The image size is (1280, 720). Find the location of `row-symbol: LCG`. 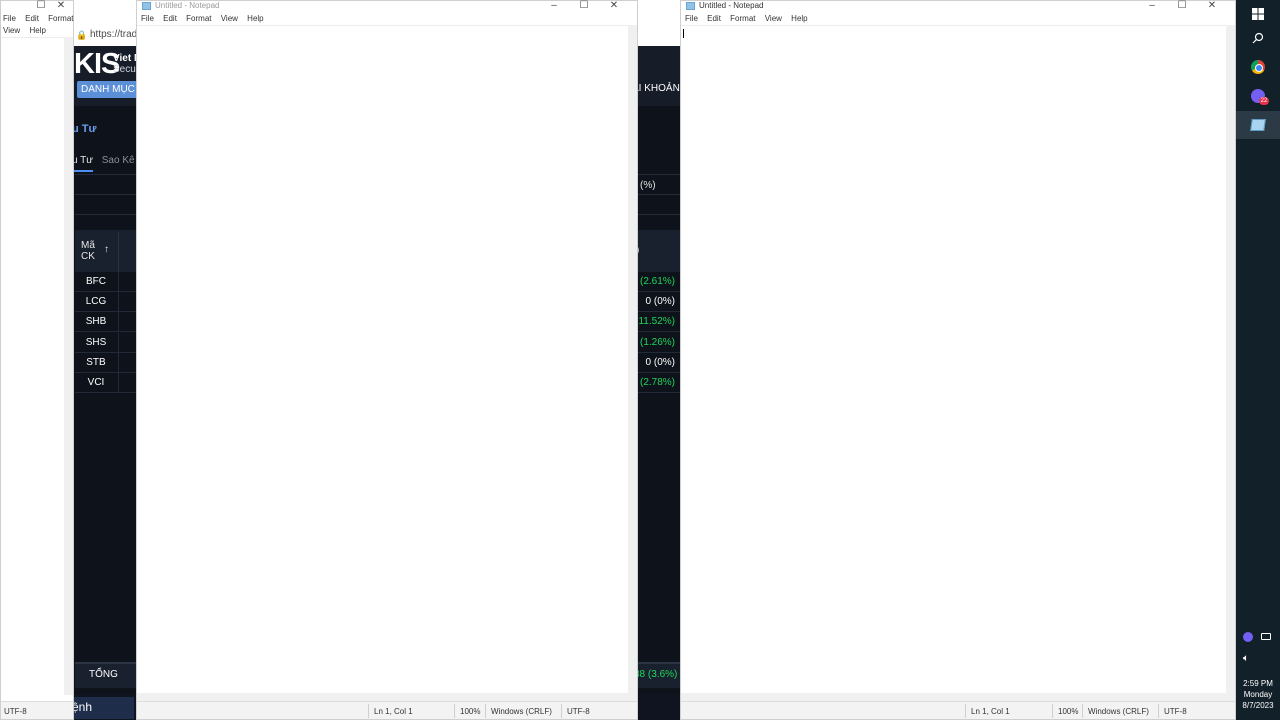

row-symbol: LCG is located at coordinates (96, 301).